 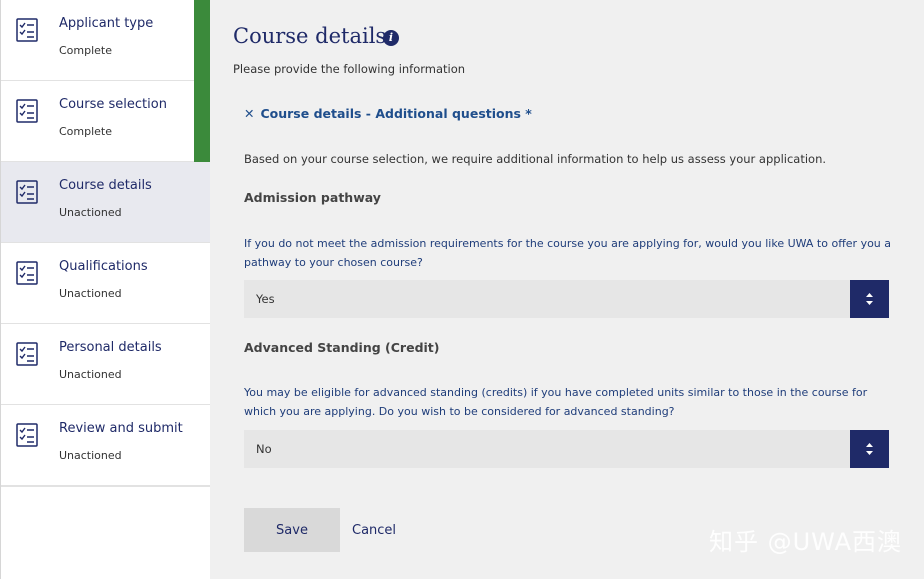 What do you see at coordinates (105, 121) in the screenshot?
I see `sidebar-item-course-selection: Course selection Complete` at bounding box center [105, 121].